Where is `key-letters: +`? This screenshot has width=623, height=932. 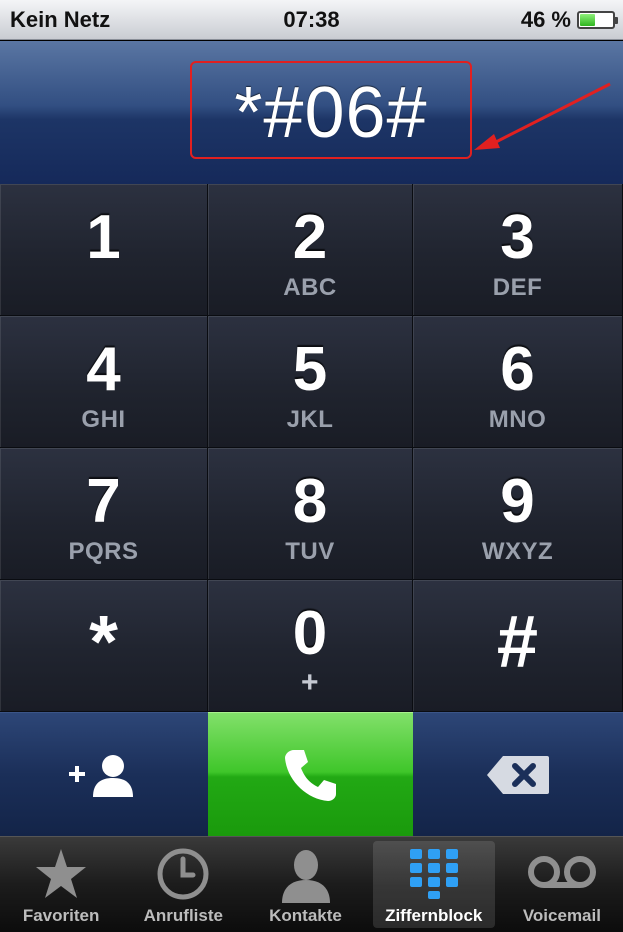 key-letters: + is located at coordinates (310, 682).